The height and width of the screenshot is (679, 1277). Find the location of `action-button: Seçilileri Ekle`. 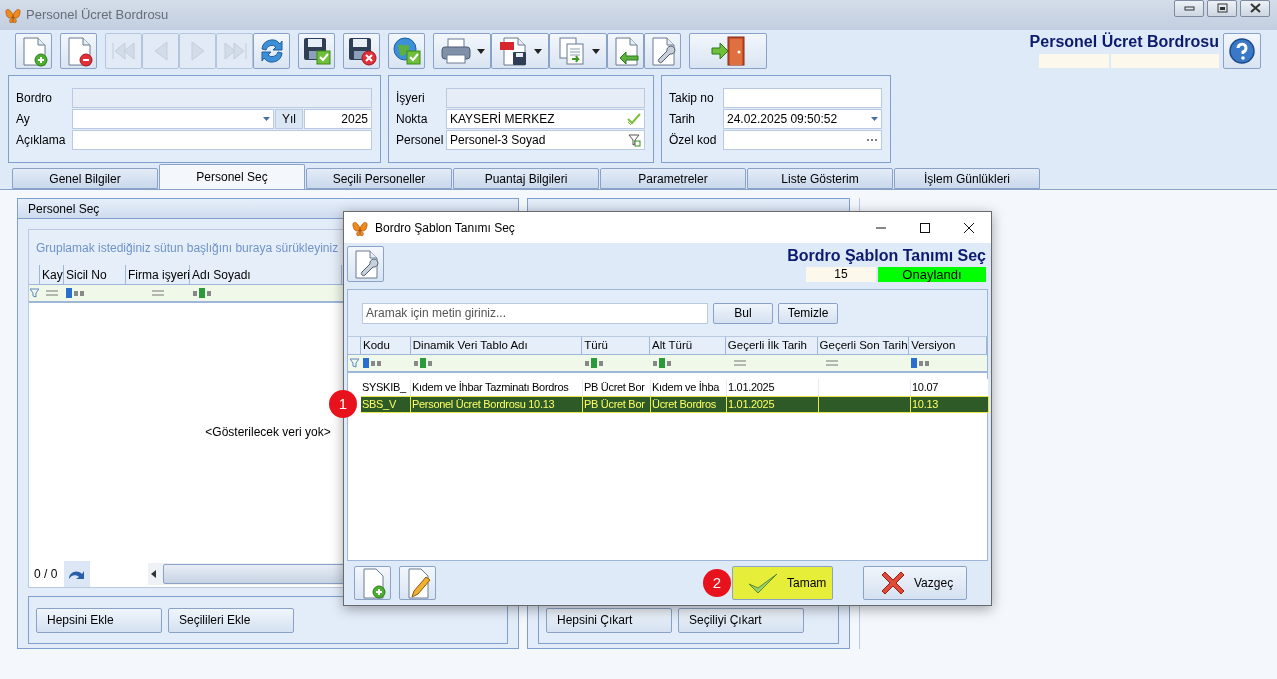

action-button: Seçilileri Ekle is located at coordinates (231, 620).